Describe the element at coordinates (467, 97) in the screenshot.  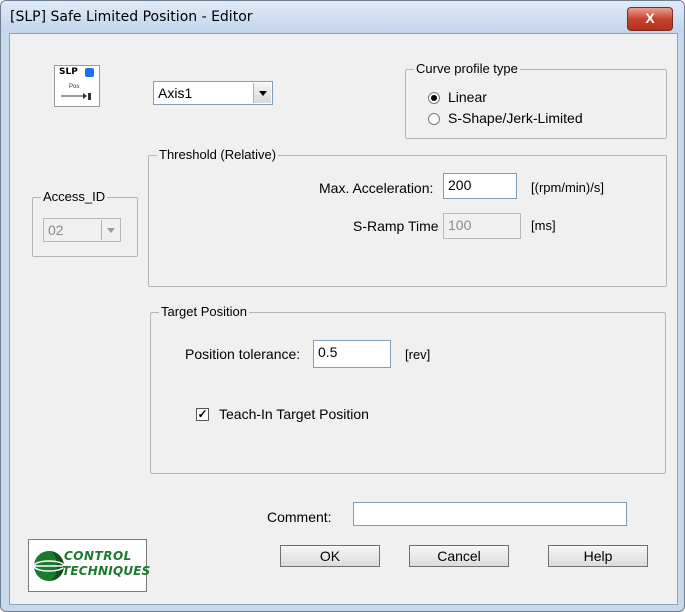
I see `radio-linear-label: Linear` at that location.